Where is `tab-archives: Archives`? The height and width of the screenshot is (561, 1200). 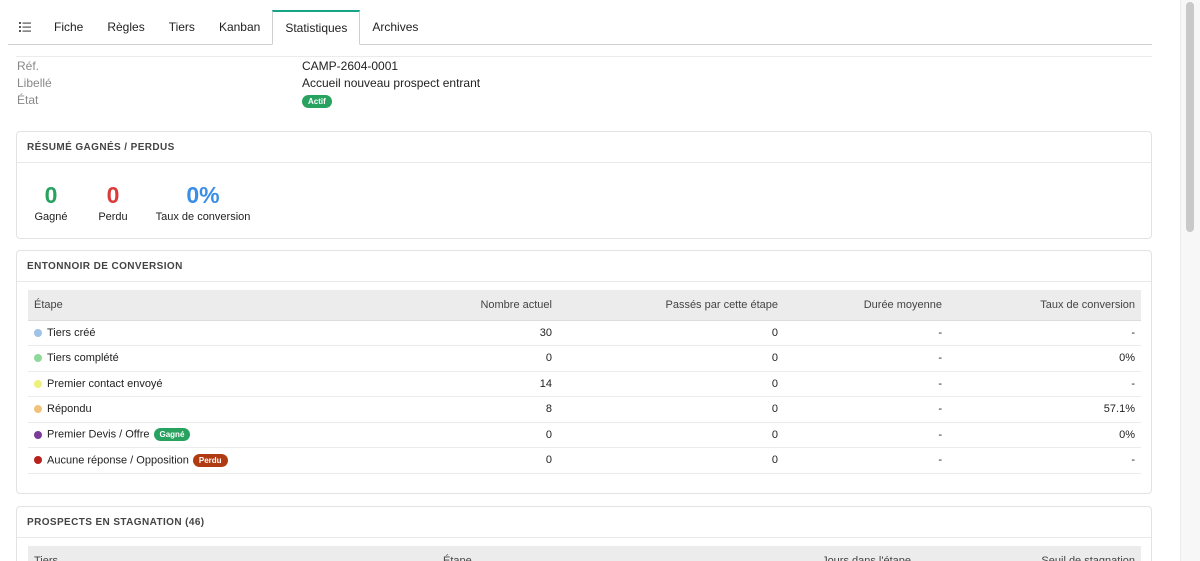 tab-archives: Archives is located at coordinates (395, 27).